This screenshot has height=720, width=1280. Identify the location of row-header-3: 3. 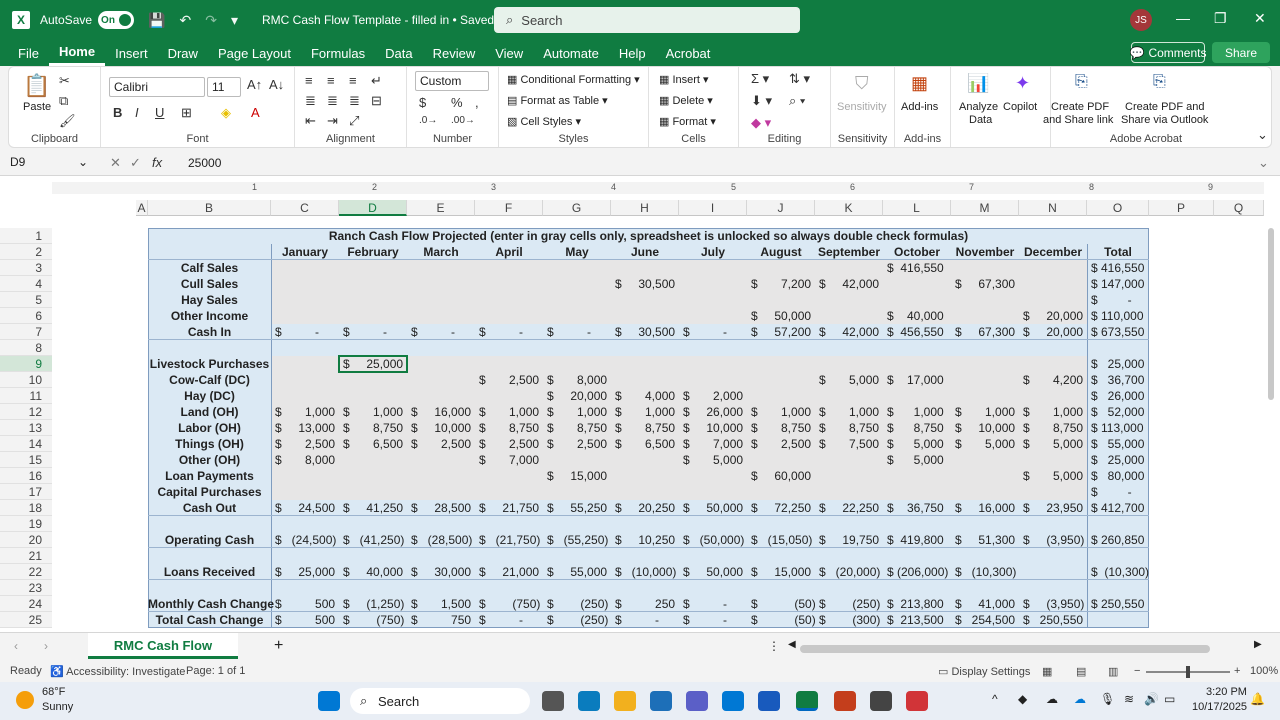
(26, 268).